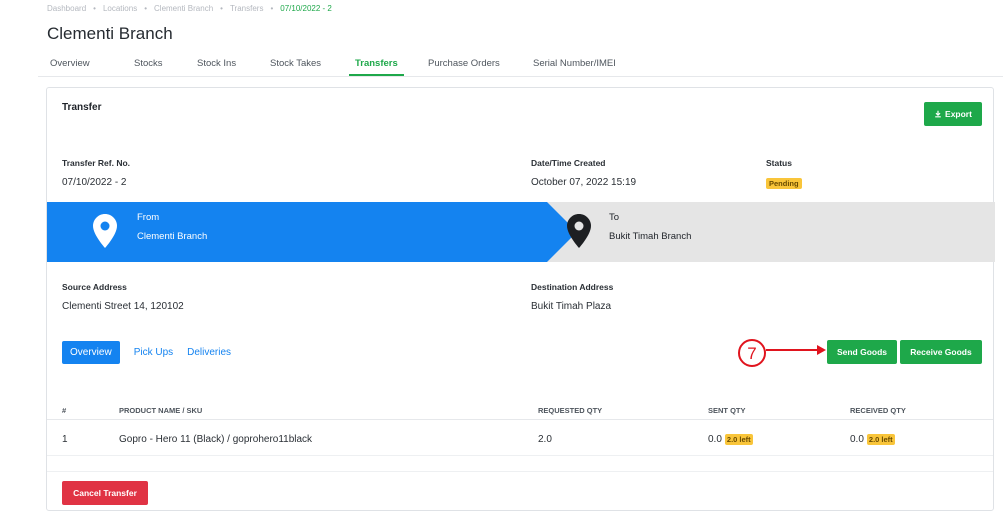 The height and width of the screenshot is (521, 1003). What do you see at coordinates (105, 493) in the screenshot?
I see `cancel-transfer-button: Cancel Transfer` at bounding box center [105, 493].